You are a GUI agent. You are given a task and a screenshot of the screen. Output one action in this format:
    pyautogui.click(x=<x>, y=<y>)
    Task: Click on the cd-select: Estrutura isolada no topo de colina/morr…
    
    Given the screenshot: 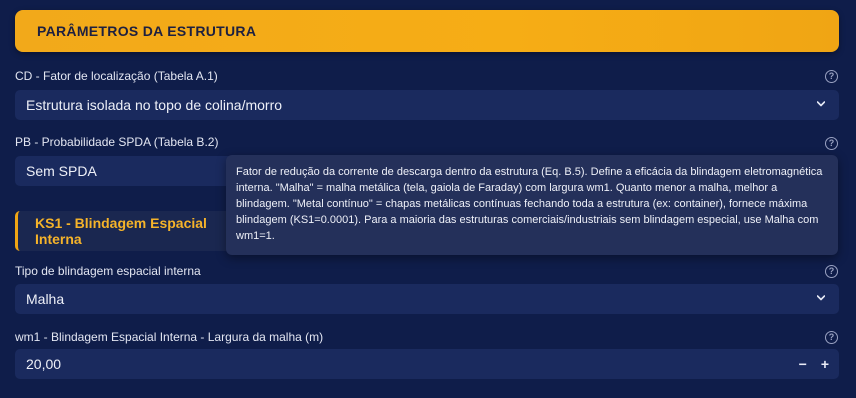 What is the action you would take?
    pyautogui.click(x=427, y=105)
    